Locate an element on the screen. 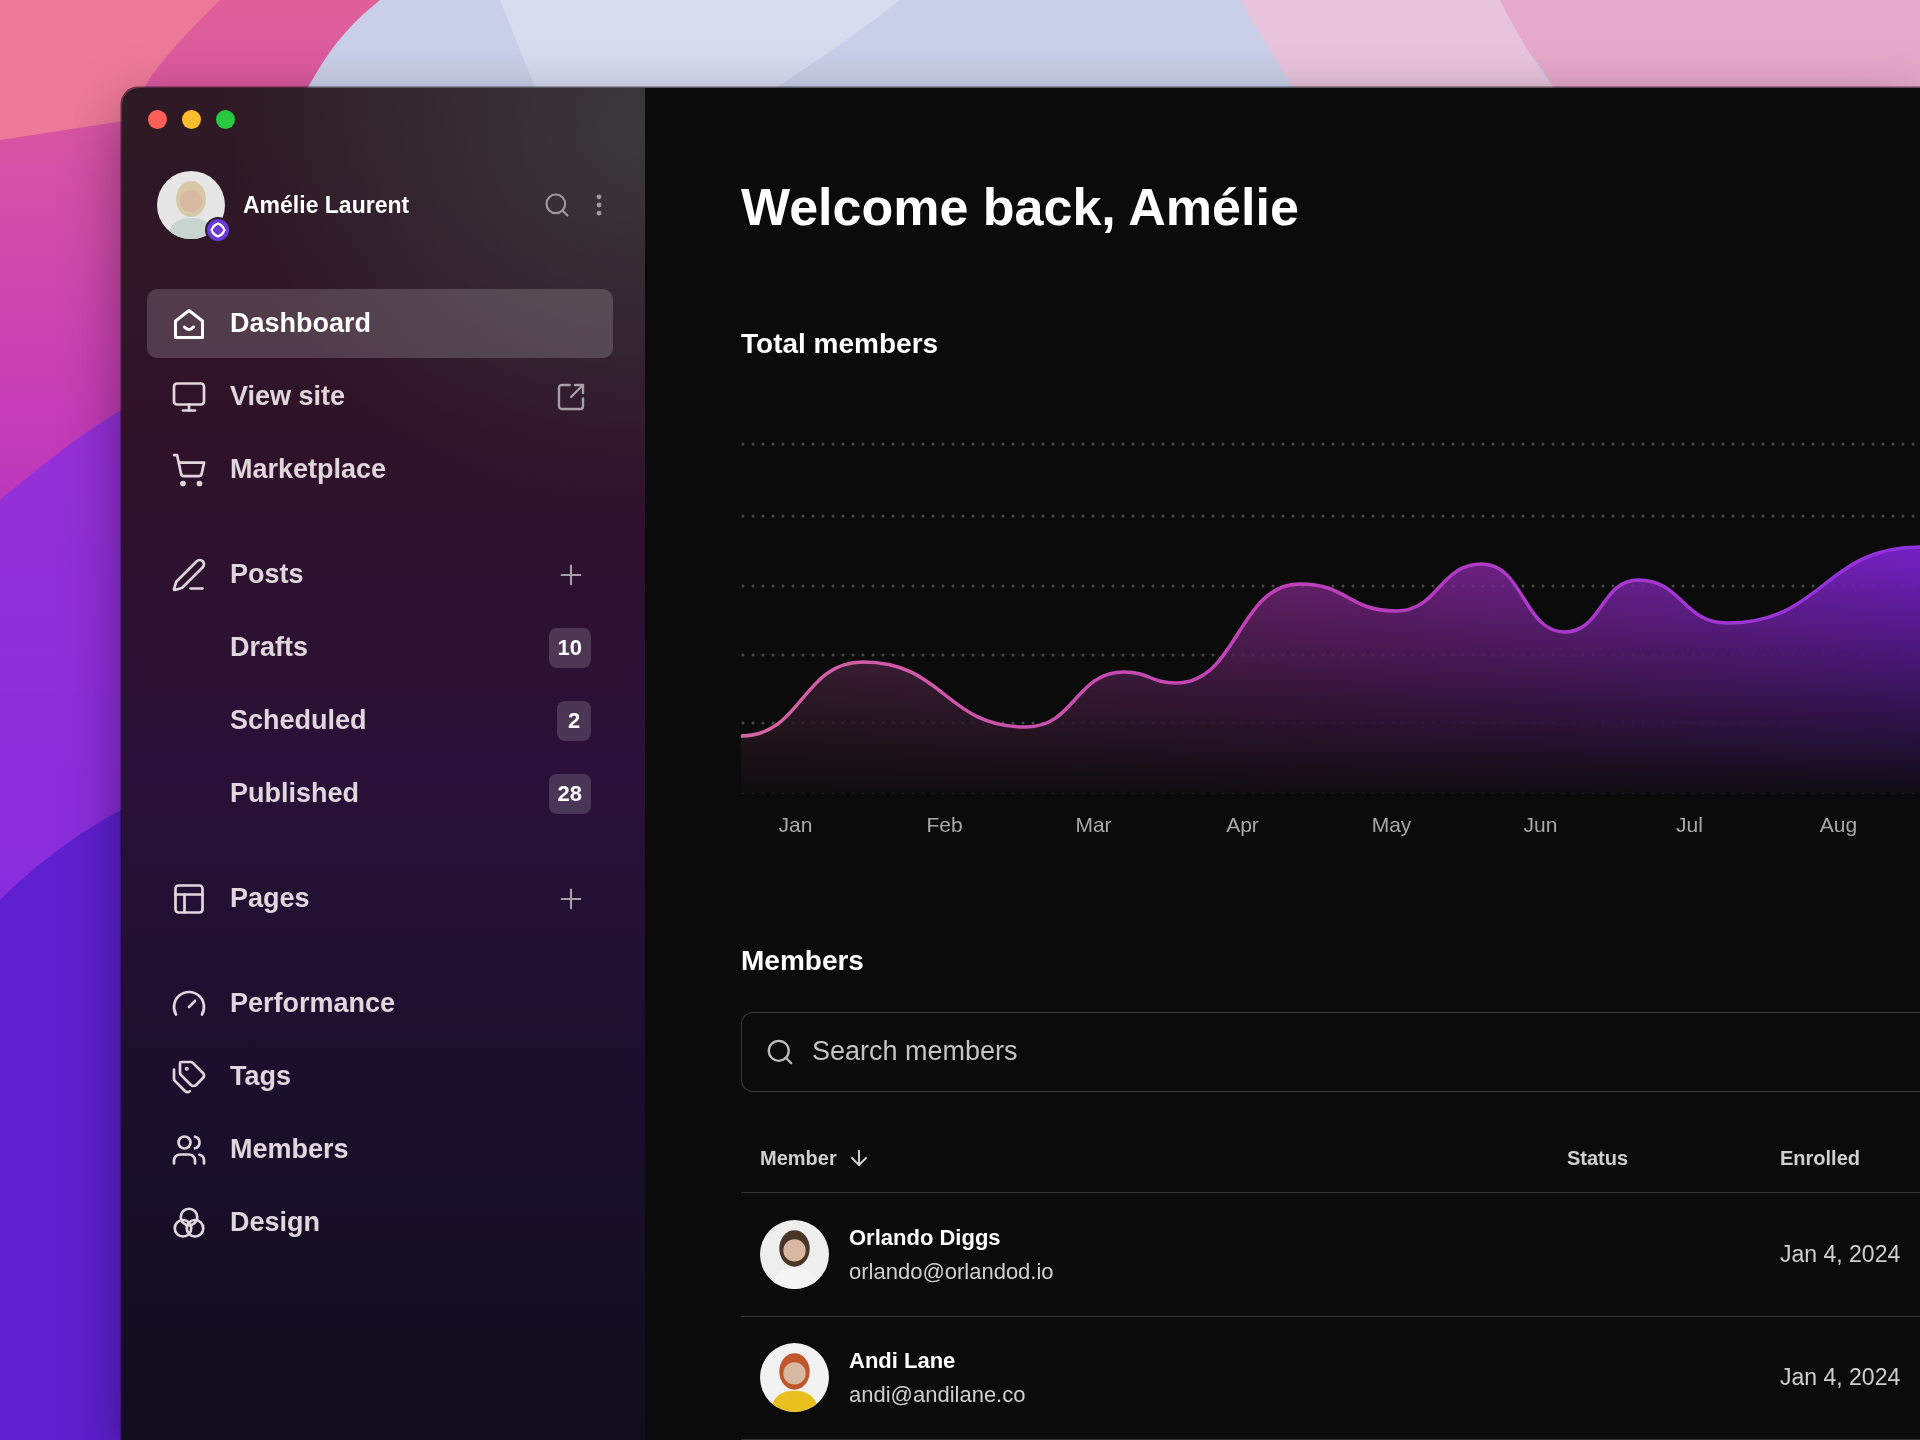 This screenshot has height=1440, width=1920. column-header: Status is located at coordinates (1673, 1159).